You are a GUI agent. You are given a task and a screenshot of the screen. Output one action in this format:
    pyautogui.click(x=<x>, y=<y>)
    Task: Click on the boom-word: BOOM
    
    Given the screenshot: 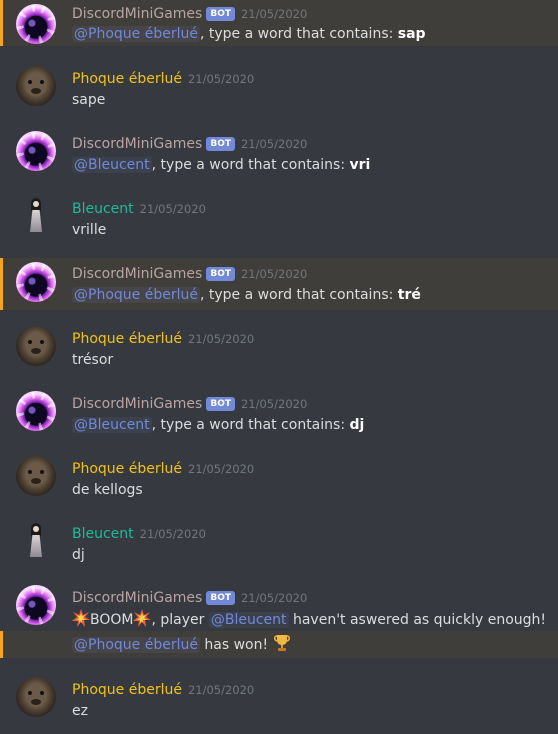 What is the action you would take?
    pyautogui.click(x=112, y=620)
    